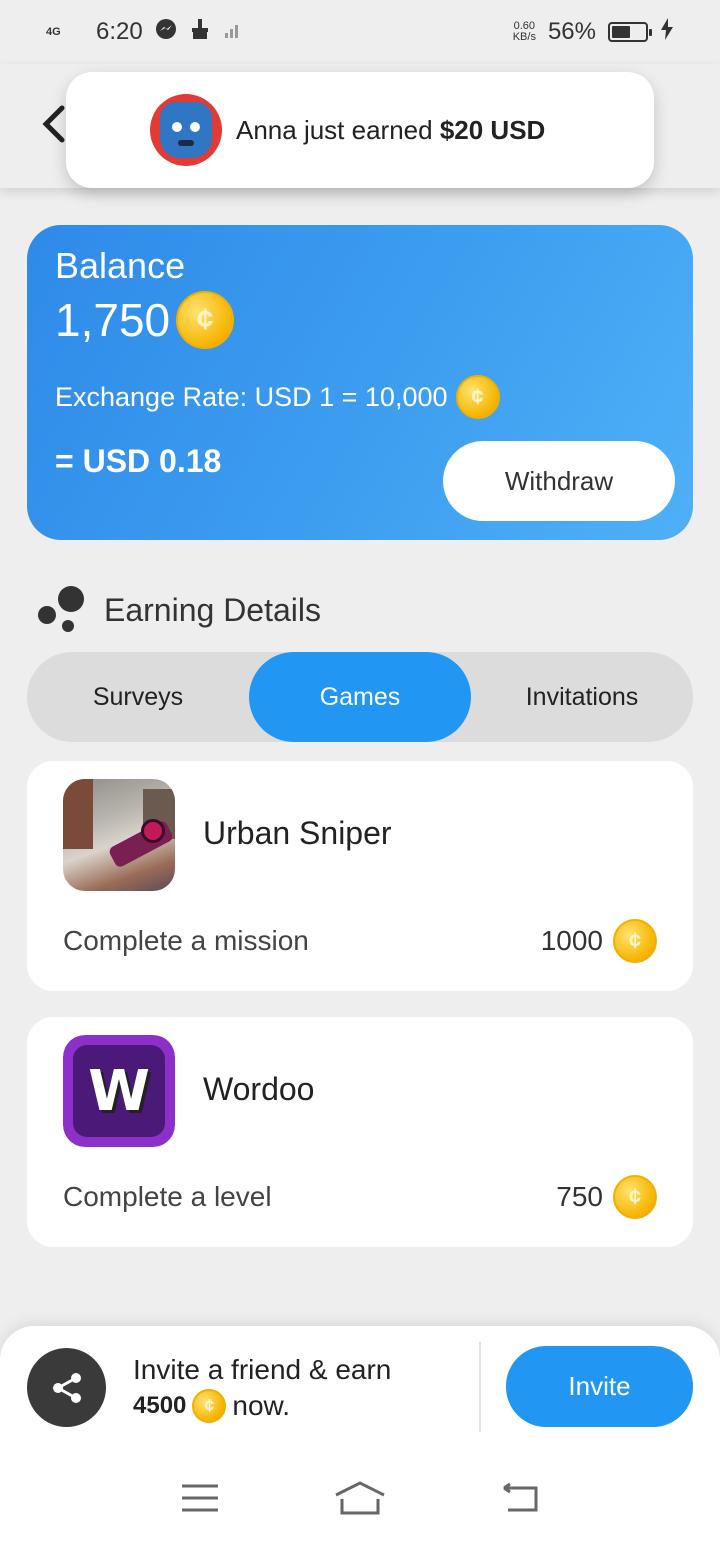 The width and height of the screenshot is (720, 1544). I want to click on battery-percent: 56%, so click(571, 31).